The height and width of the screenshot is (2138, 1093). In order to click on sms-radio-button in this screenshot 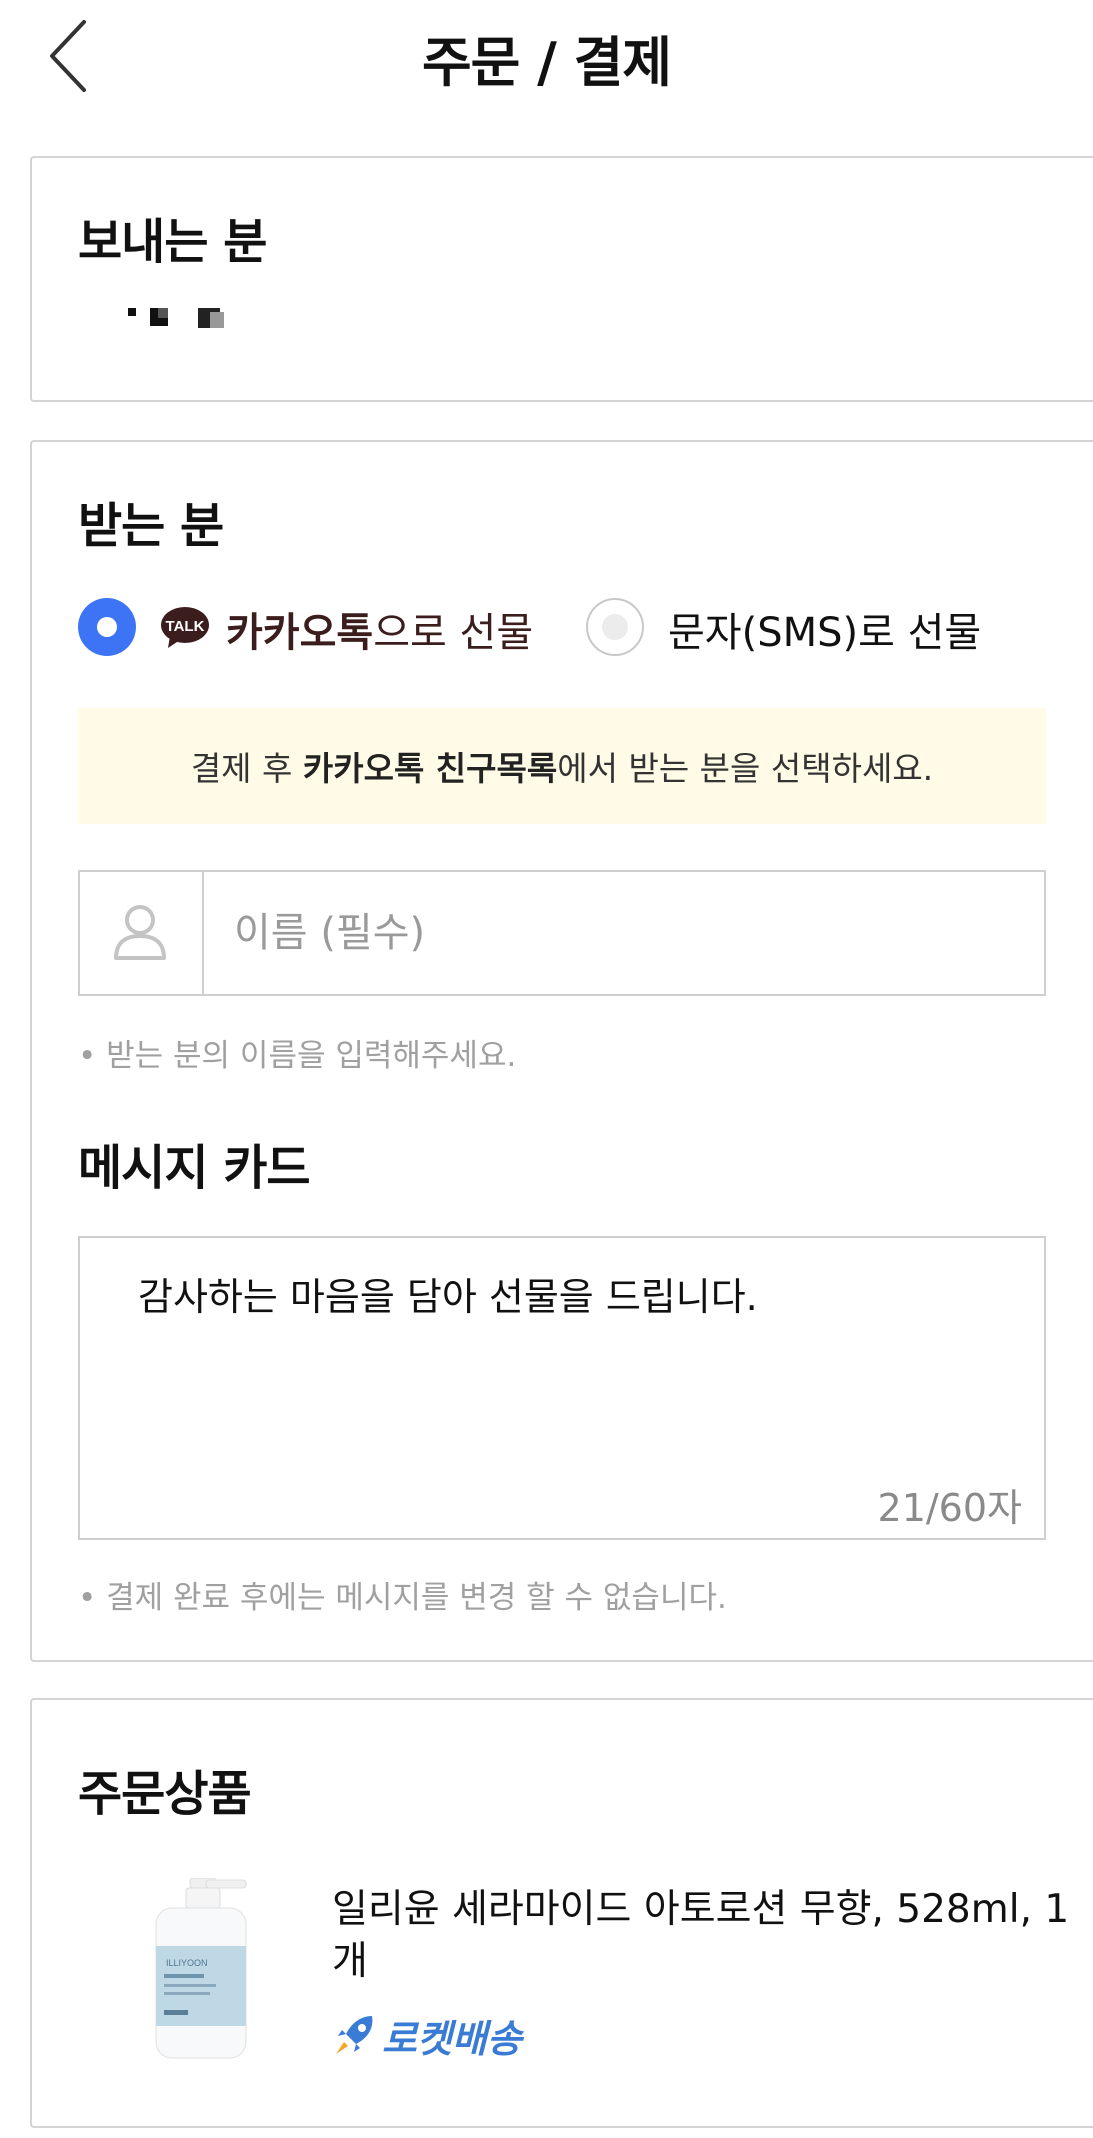, I will do `click(615, 627)`.